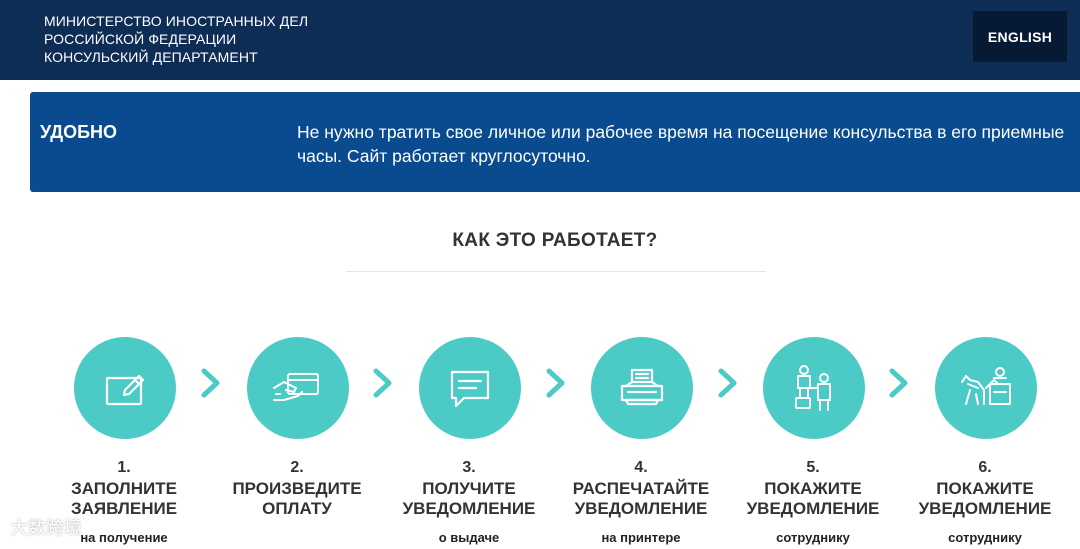 This screenshot has height=549, width=1080. What do you see at coordinates (1020, 36) in the screenshot?
I see `language-switch-button: ENGLISH` at bounding box center [1020, 36].